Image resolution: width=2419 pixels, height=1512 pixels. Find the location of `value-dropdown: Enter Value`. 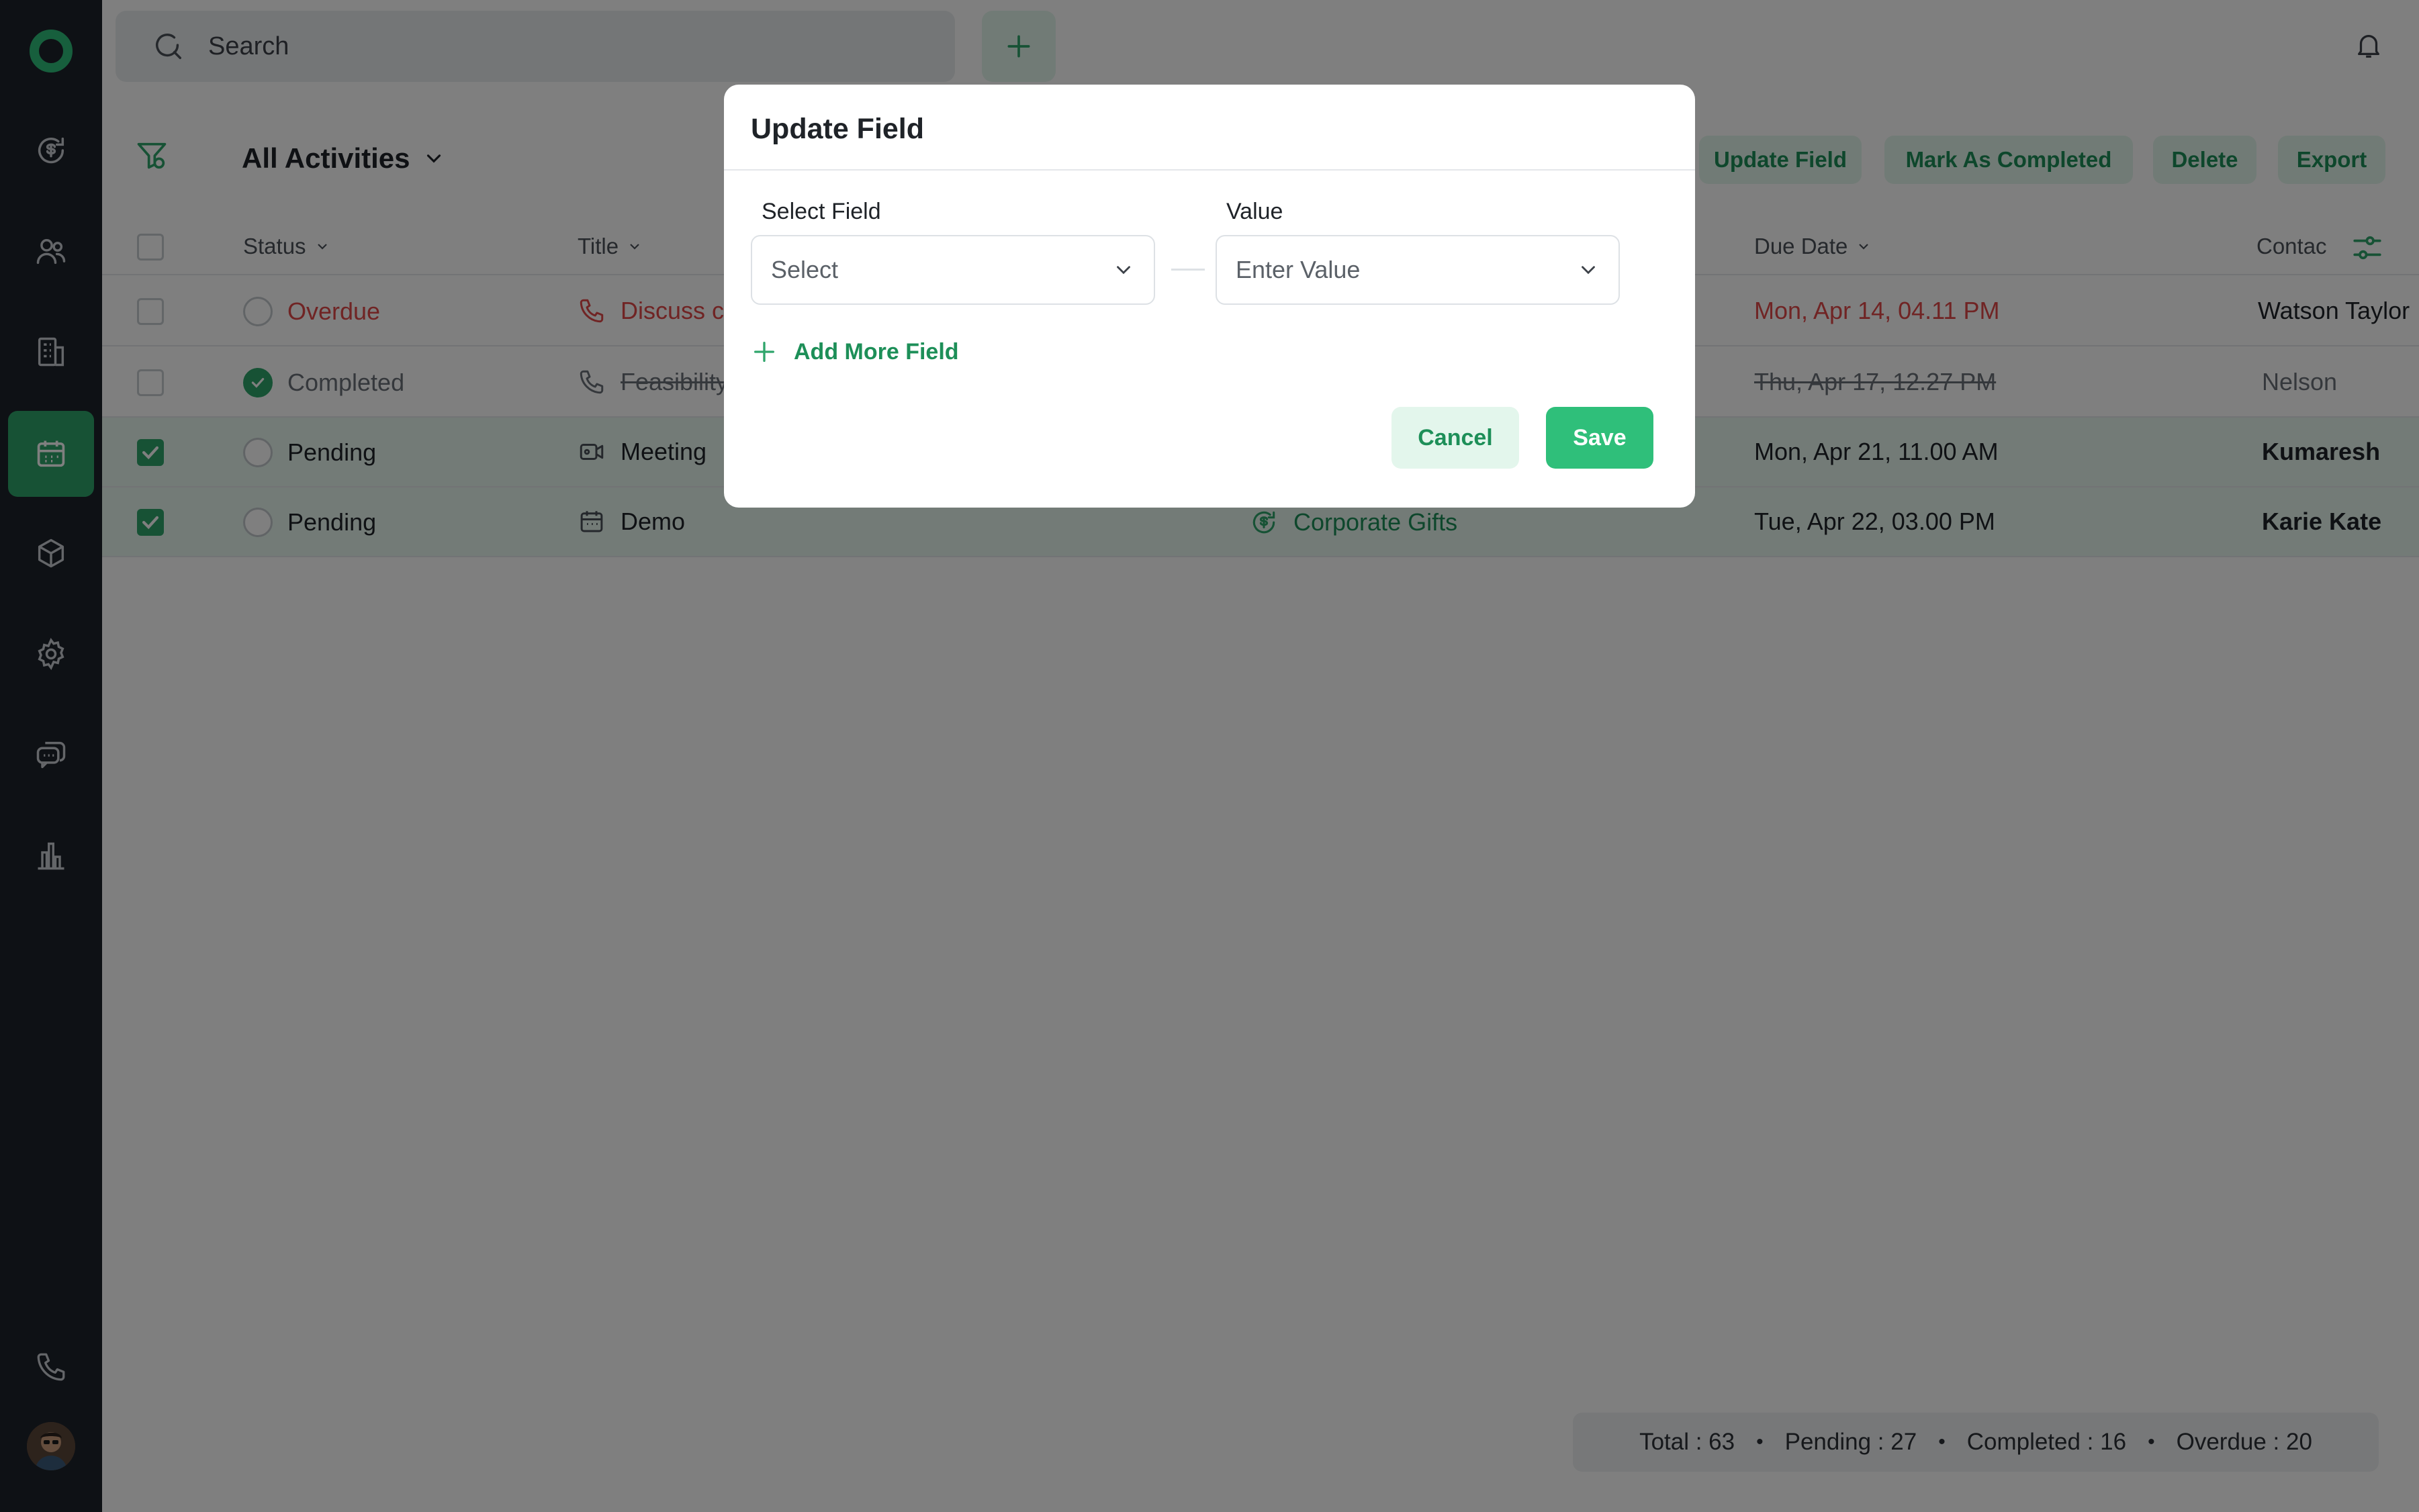

value-dropdown: Enter Value is located at coordinates (1418, 270).